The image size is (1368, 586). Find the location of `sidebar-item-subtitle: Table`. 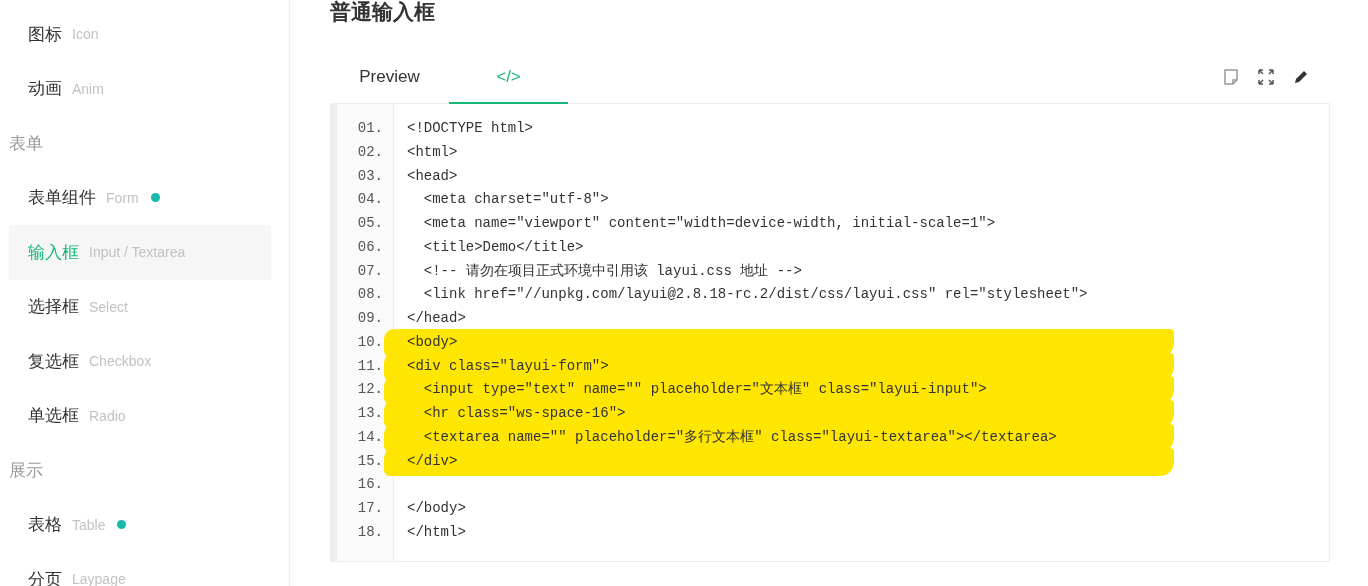

sidebar-item-subtitle: Table is located at coordinates (89, 524).